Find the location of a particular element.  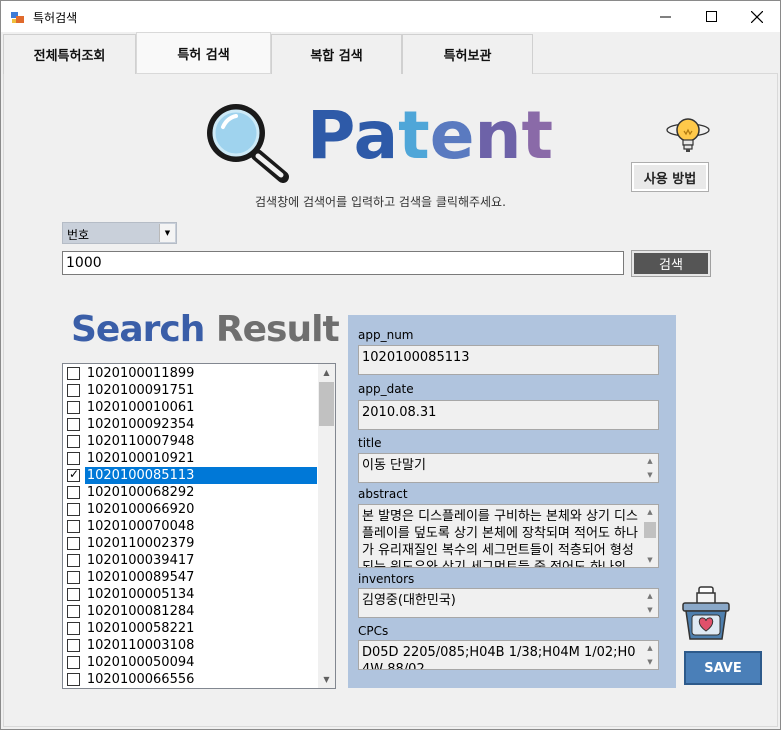

list-item-label: 1020100081284 is located at coordinates (140, 611).